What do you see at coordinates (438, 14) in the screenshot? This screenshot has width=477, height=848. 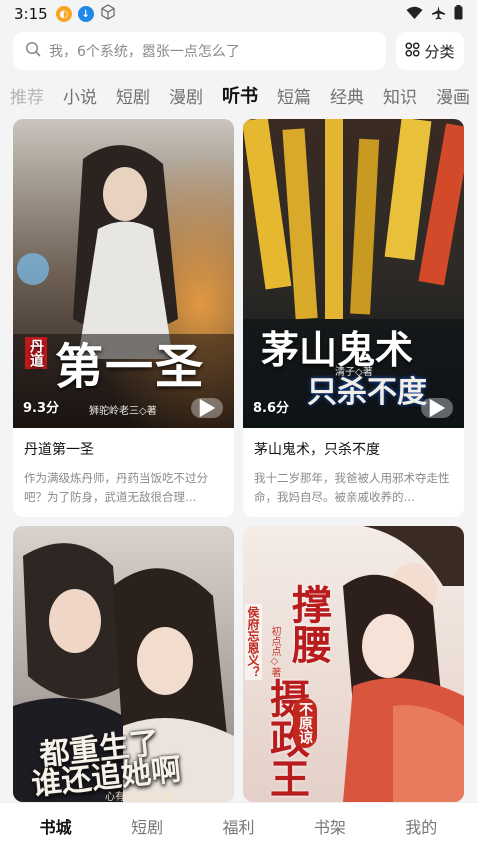 I see `airplane-icon` at bounding box center [438, 14].